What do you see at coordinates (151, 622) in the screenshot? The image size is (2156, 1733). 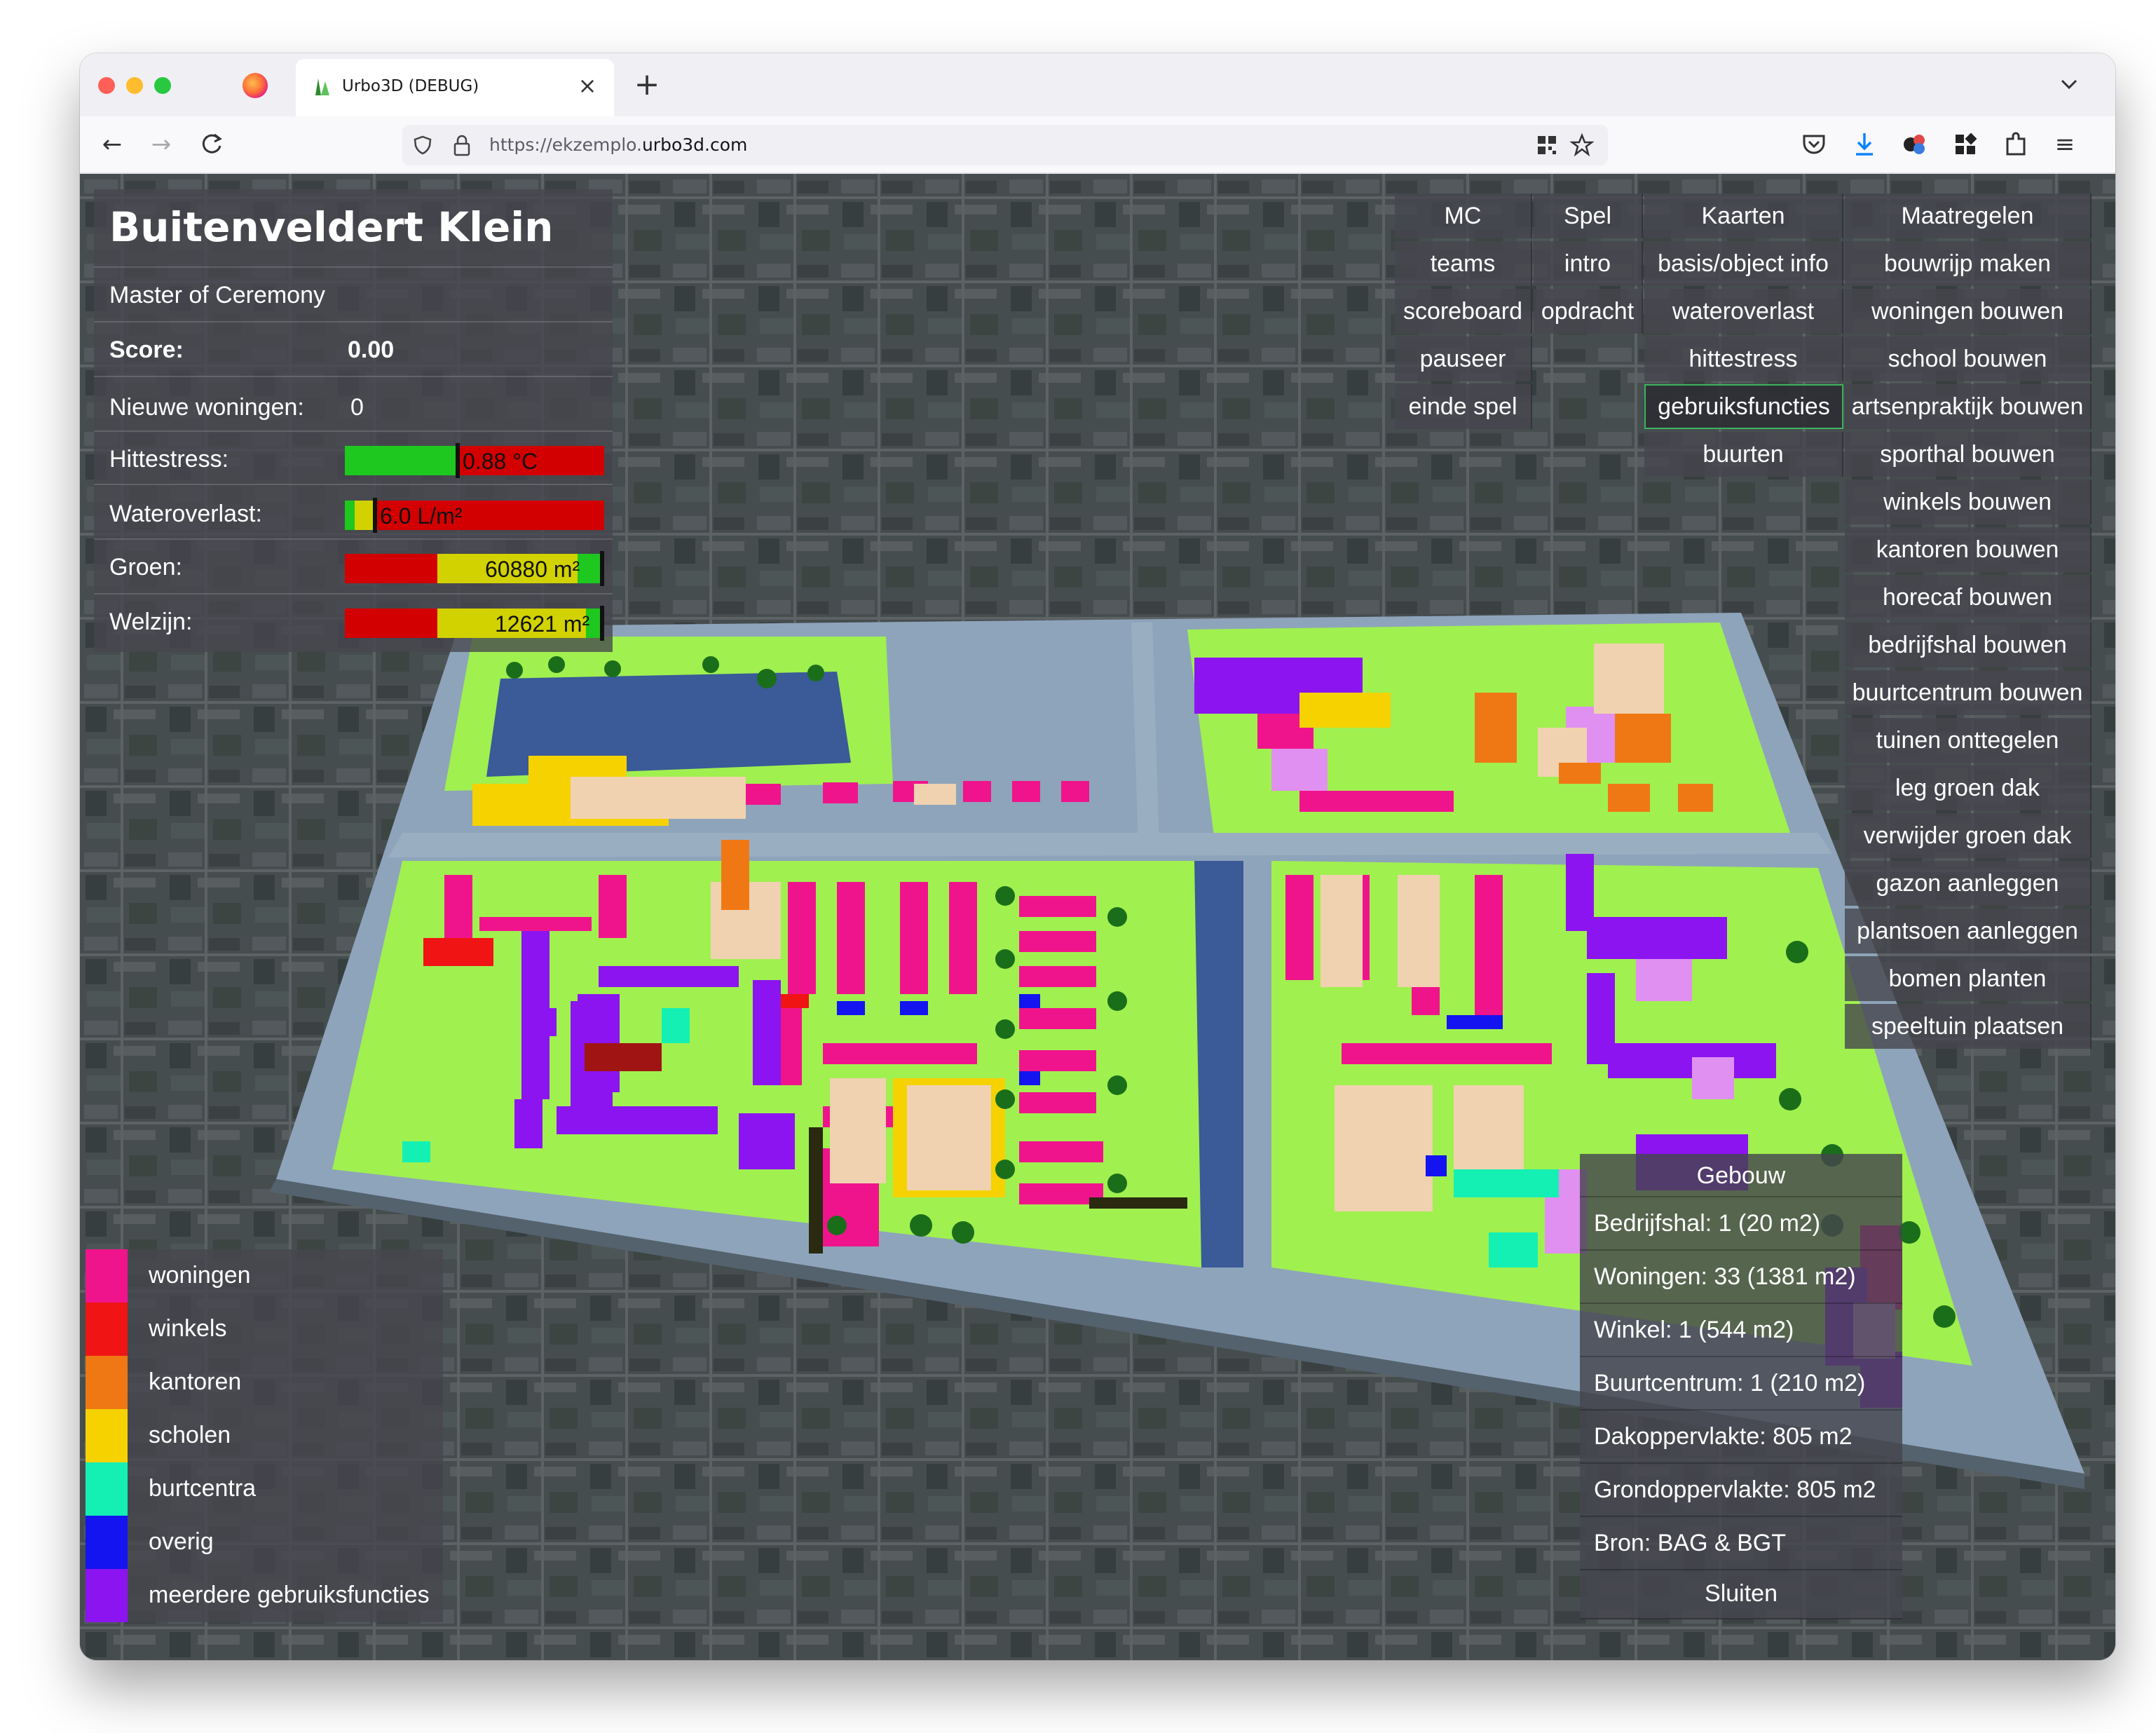 I see `welfare-label: Welzijn:` at bounding box center [151, 622].